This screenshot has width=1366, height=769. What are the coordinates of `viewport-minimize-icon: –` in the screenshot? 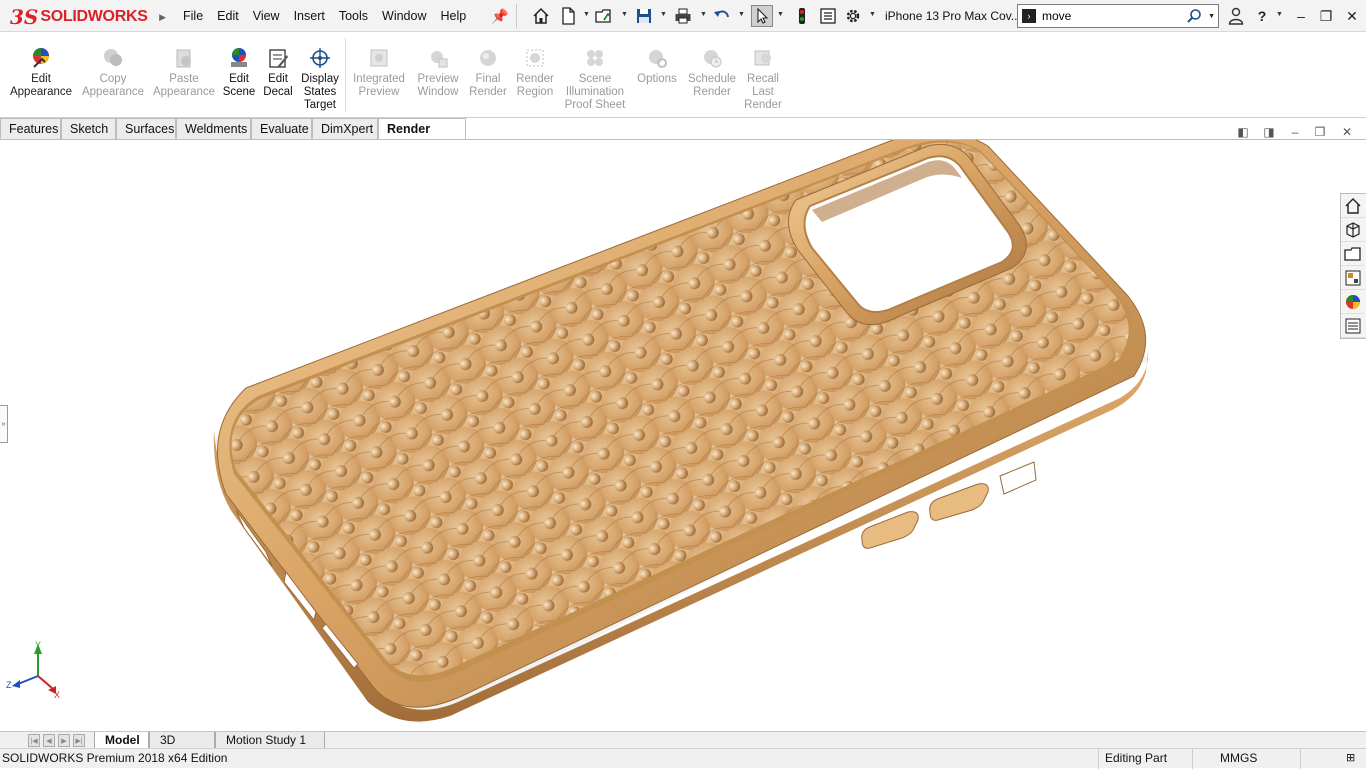 It's located at (1295, 133).